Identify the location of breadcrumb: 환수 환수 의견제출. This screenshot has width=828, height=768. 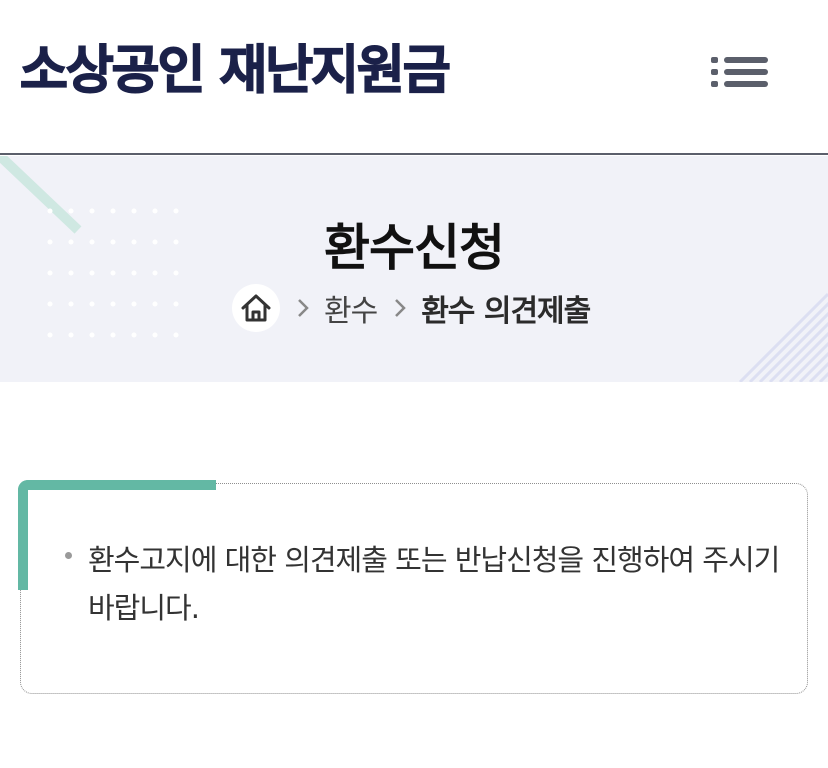
(411, 308).